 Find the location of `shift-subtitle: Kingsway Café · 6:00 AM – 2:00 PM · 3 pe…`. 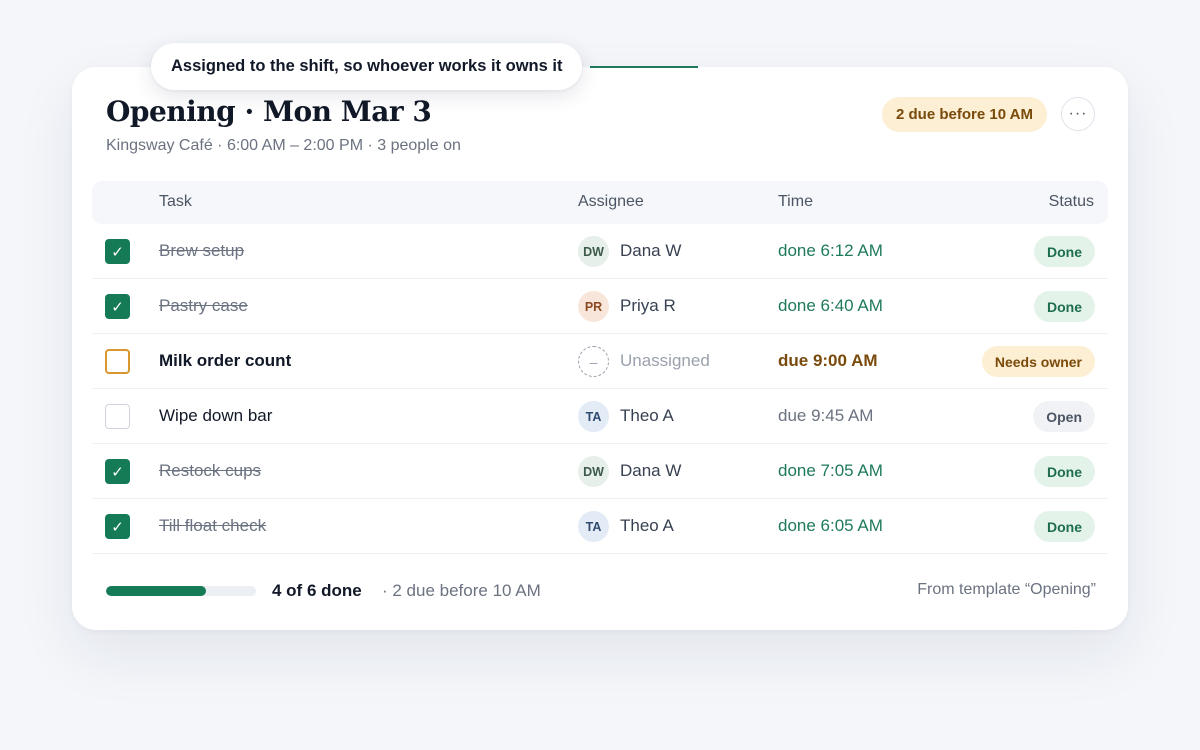

shift-subtitle: Kingsway Café · 6:00 AM – 2:00 PM · 3 pe… is located at coordinates (283, 145).